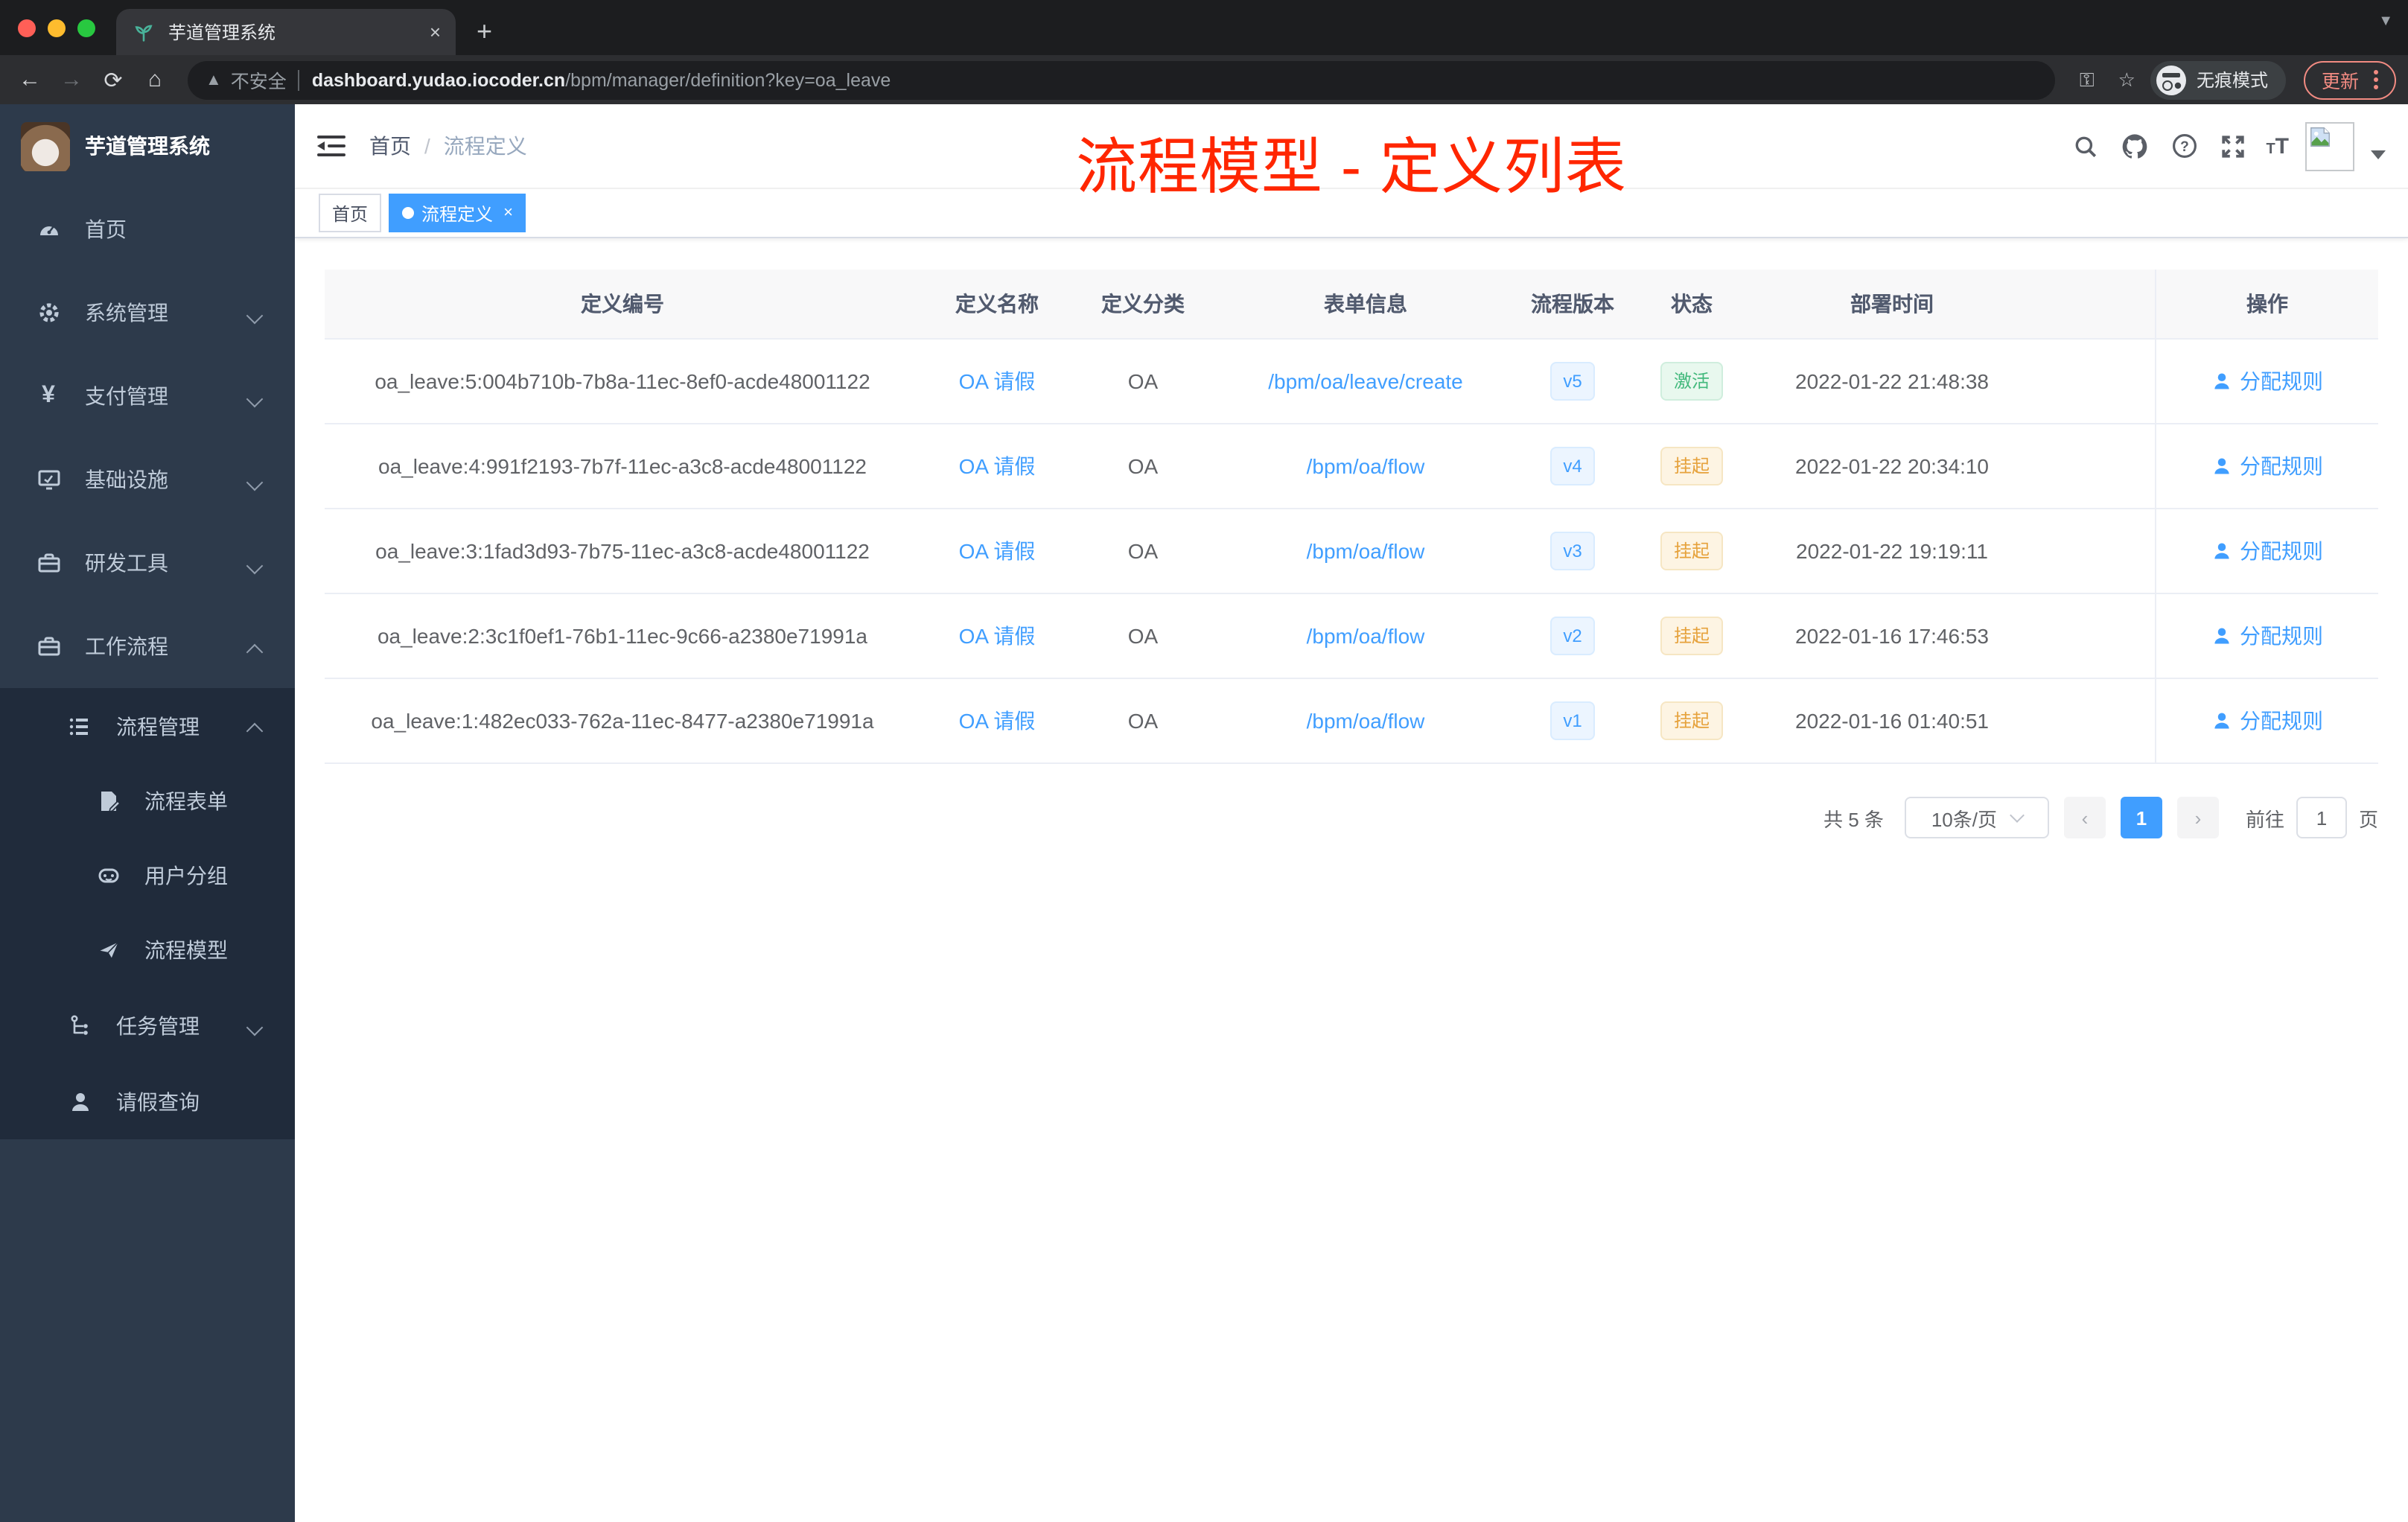 The width and height of the screenshot is (2408, 1522). I want to click on tag-label: 首页, so click(350, 214).